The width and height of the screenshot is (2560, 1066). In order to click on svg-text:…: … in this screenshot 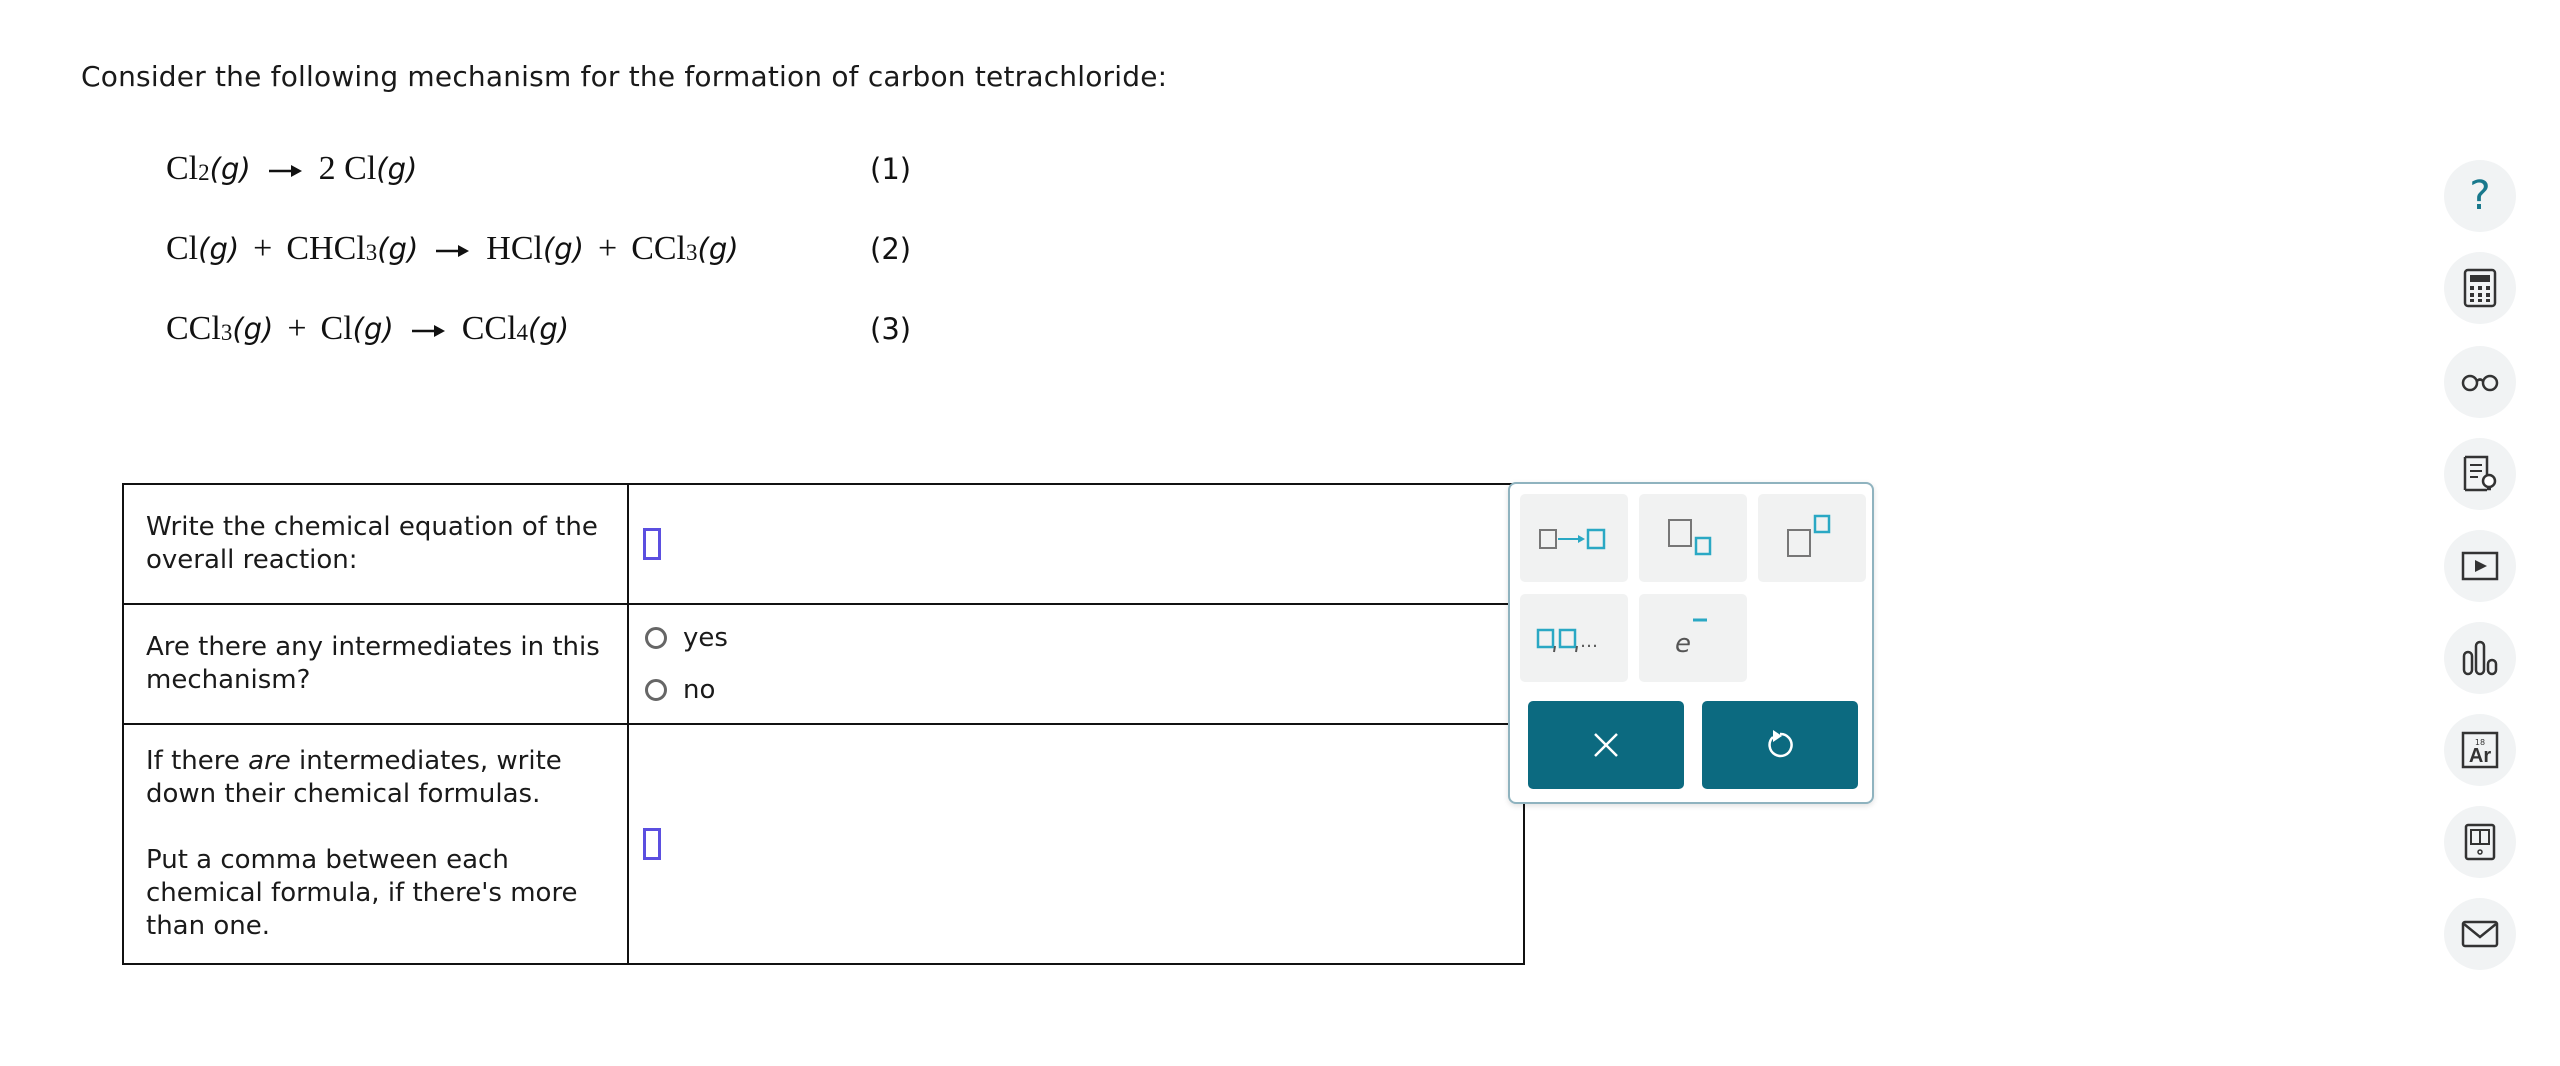, I will do `click(1589, 641)`.